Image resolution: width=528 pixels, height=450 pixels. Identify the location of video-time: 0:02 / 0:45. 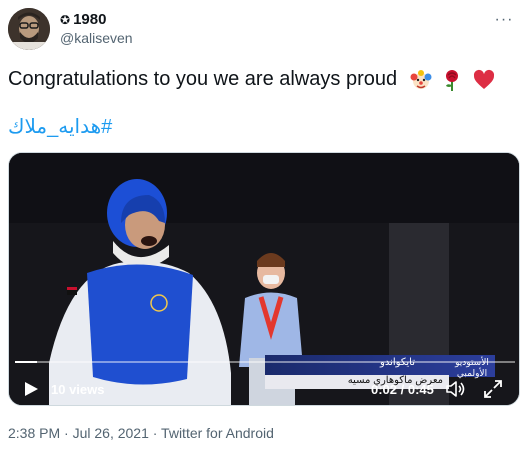
(402, 389).